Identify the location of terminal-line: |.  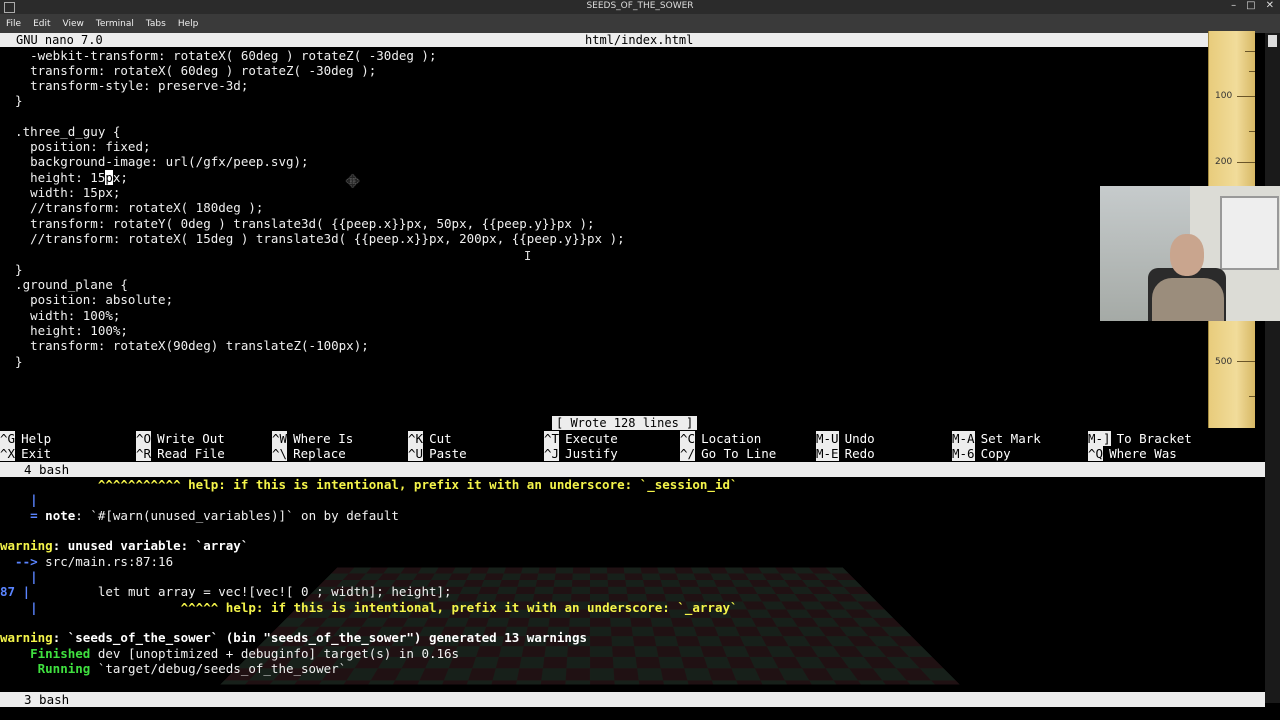
(19, 576).